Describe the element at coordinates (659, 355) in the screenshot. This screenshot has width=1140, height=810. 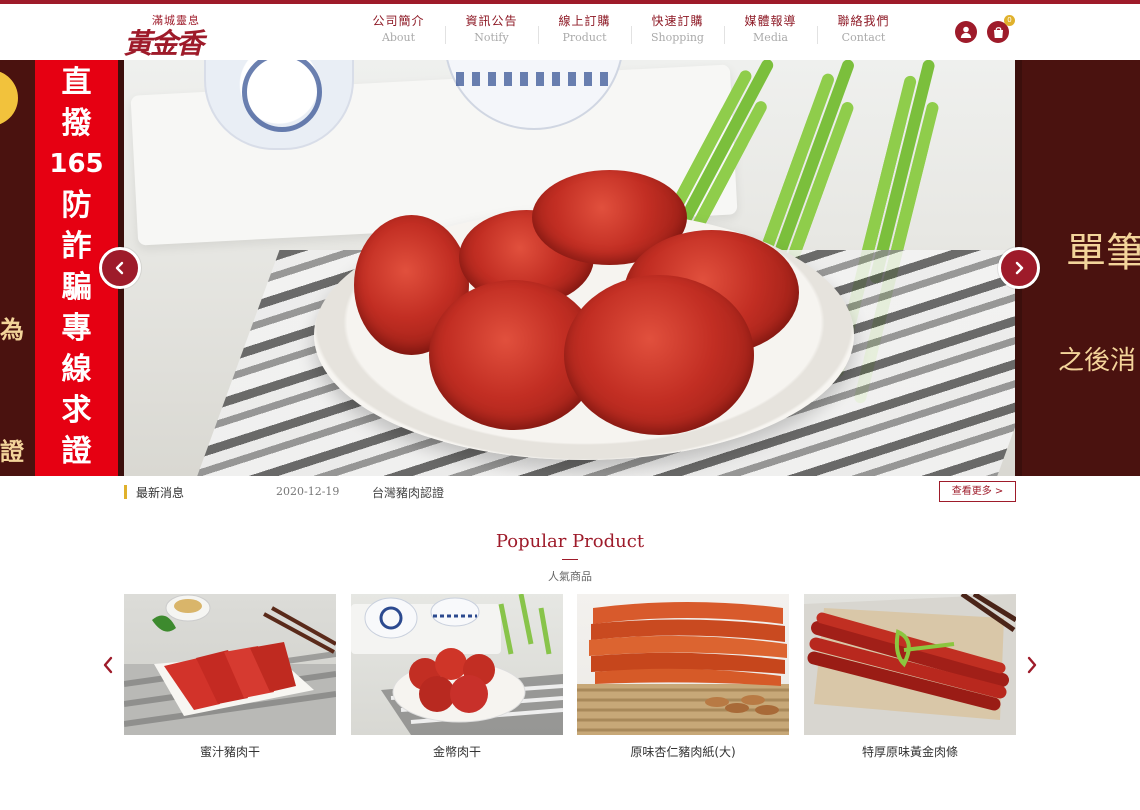
I see `jerky-piece` at that location.